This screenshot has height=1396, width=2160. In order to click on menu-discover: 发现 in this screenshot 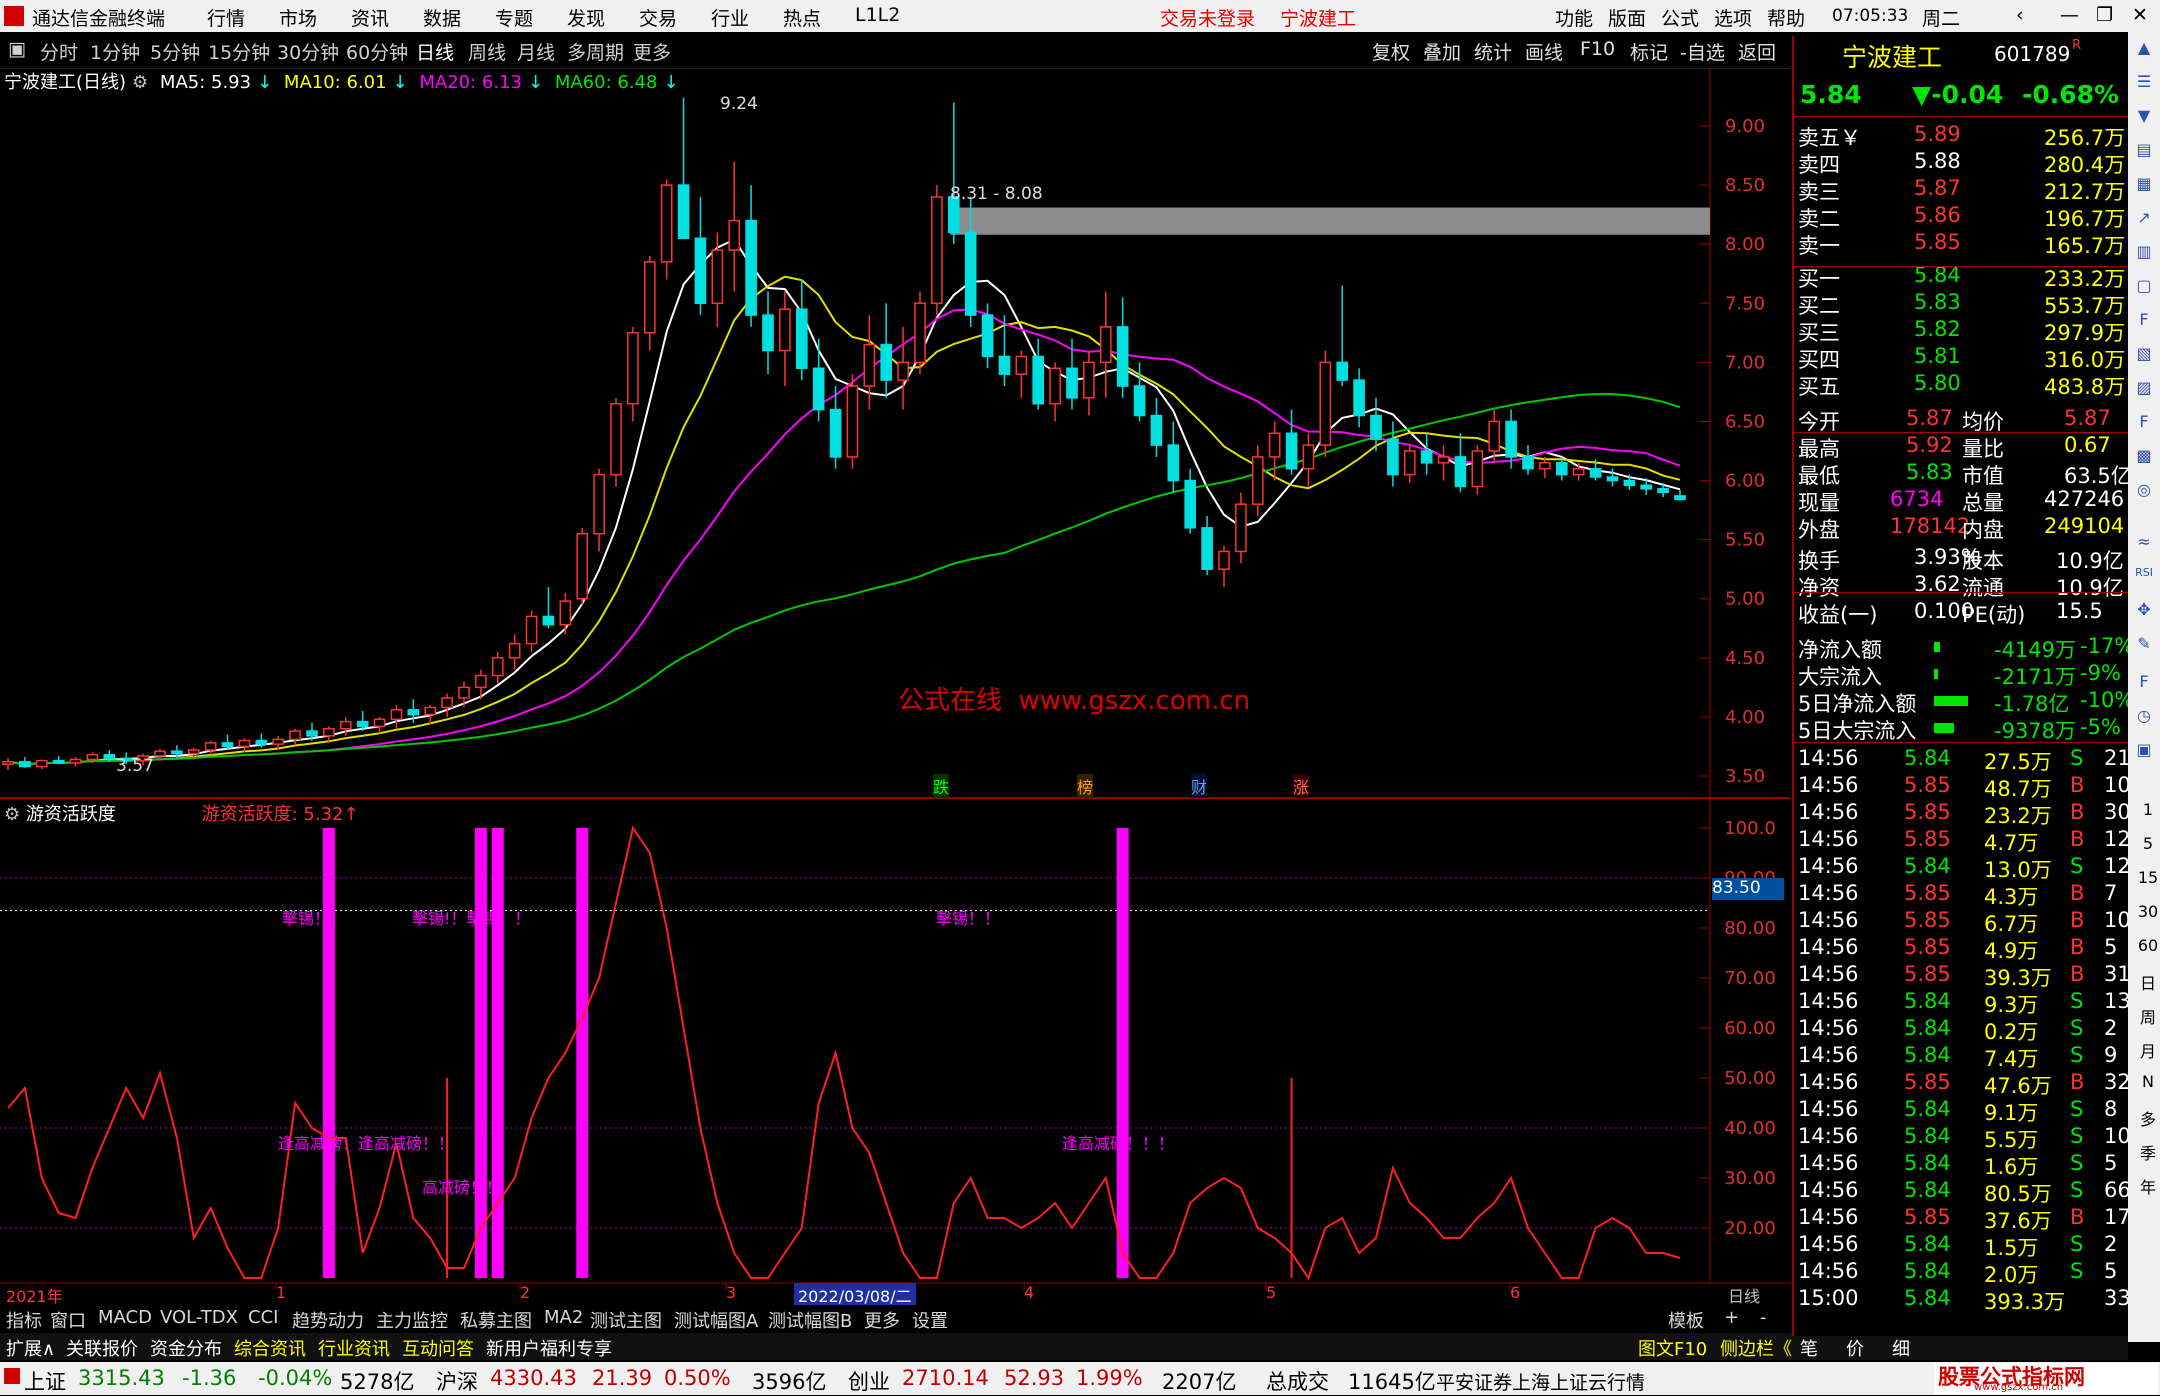, I will do `click(586, 17)`.